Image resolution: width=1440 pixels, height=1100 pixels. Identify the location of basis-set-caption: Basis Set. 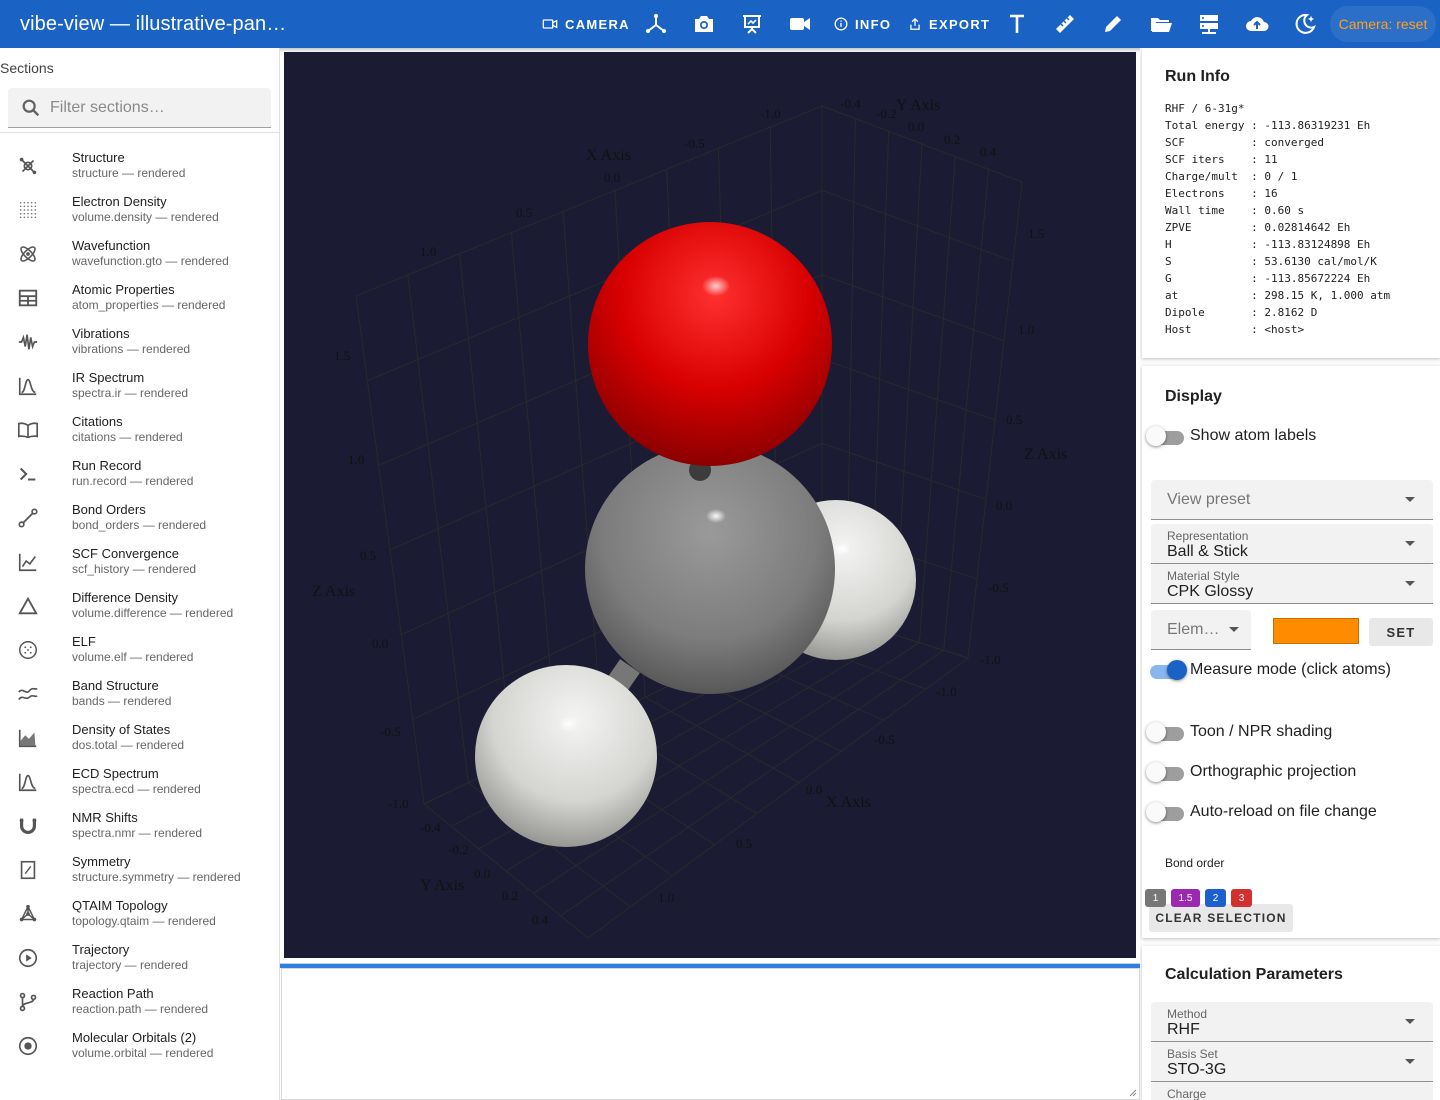
(1192, 1054).